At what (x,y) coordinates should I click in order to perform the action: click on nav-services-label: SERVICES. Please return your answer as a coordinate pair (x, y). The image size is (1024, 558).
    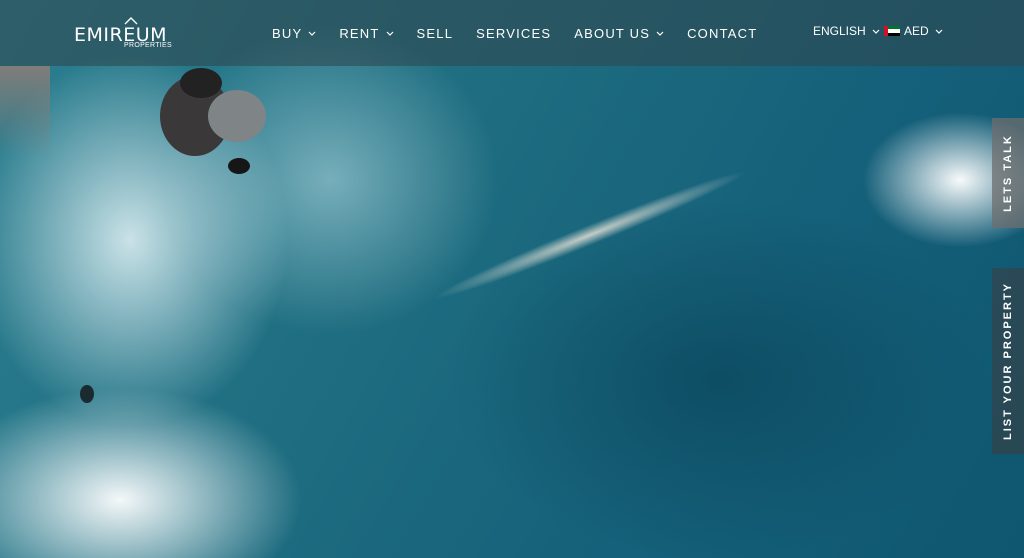
    Looking at the image, I should click on (514, 33).